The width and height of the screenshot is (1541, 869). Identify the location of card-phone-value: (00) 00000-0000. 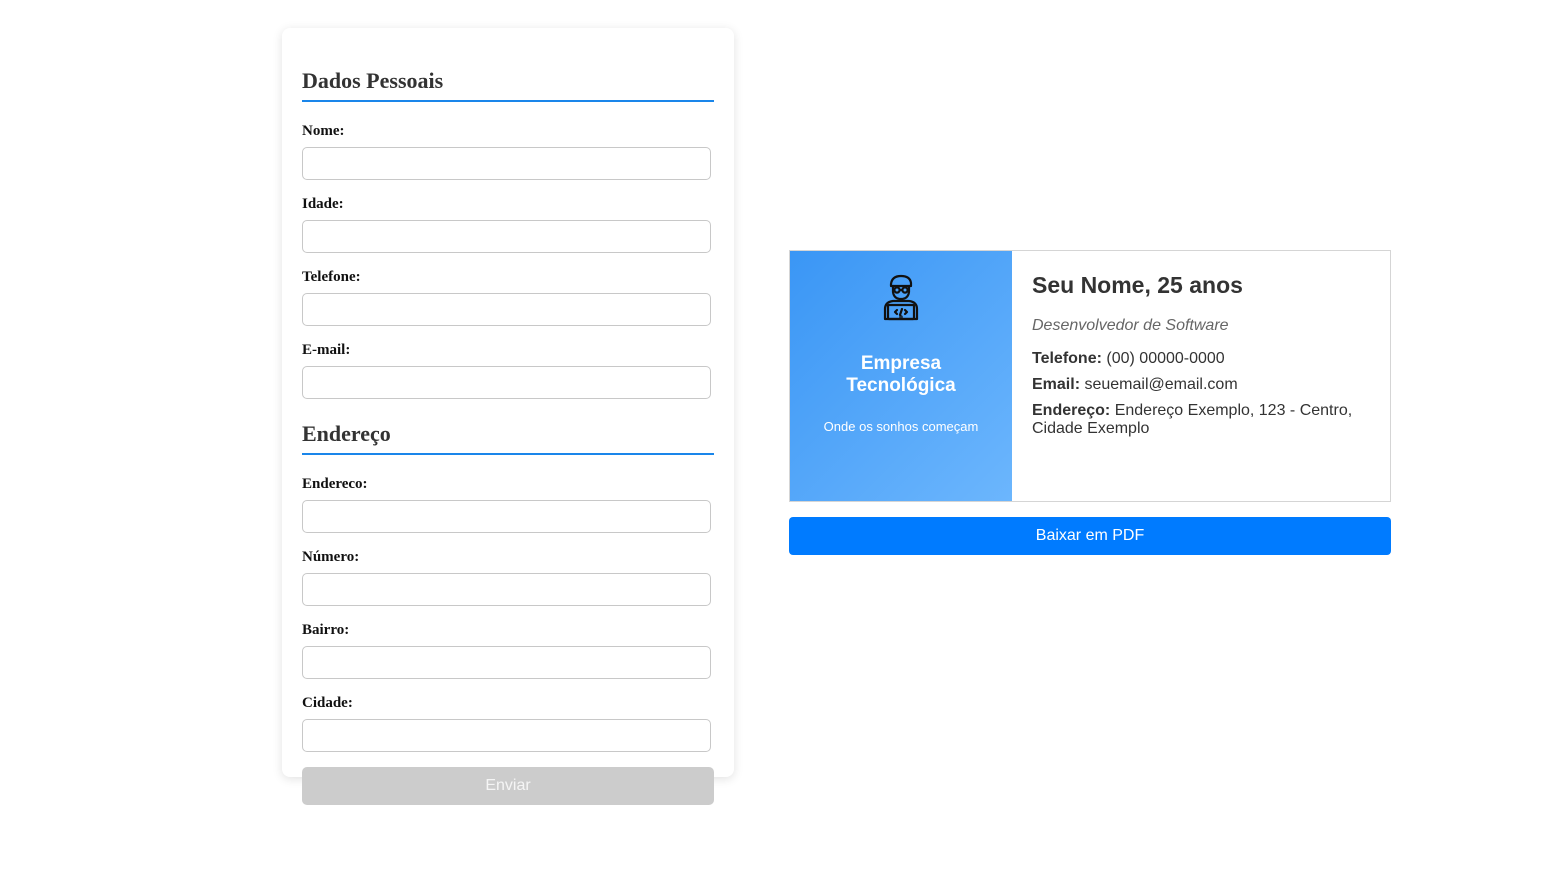
(1165, 358).